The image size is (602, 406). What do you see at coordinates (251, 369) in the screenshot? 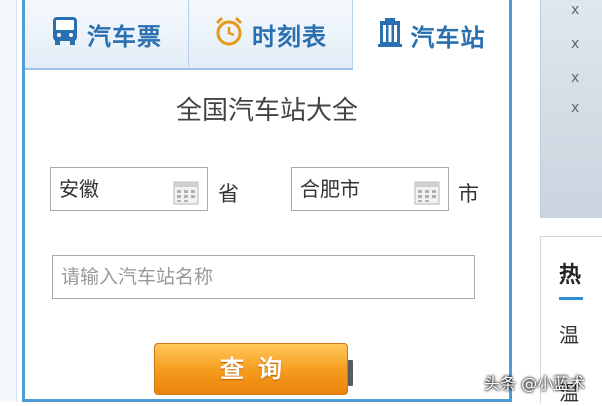
I see `search-button: 查询` at bounding box center [251, 369].